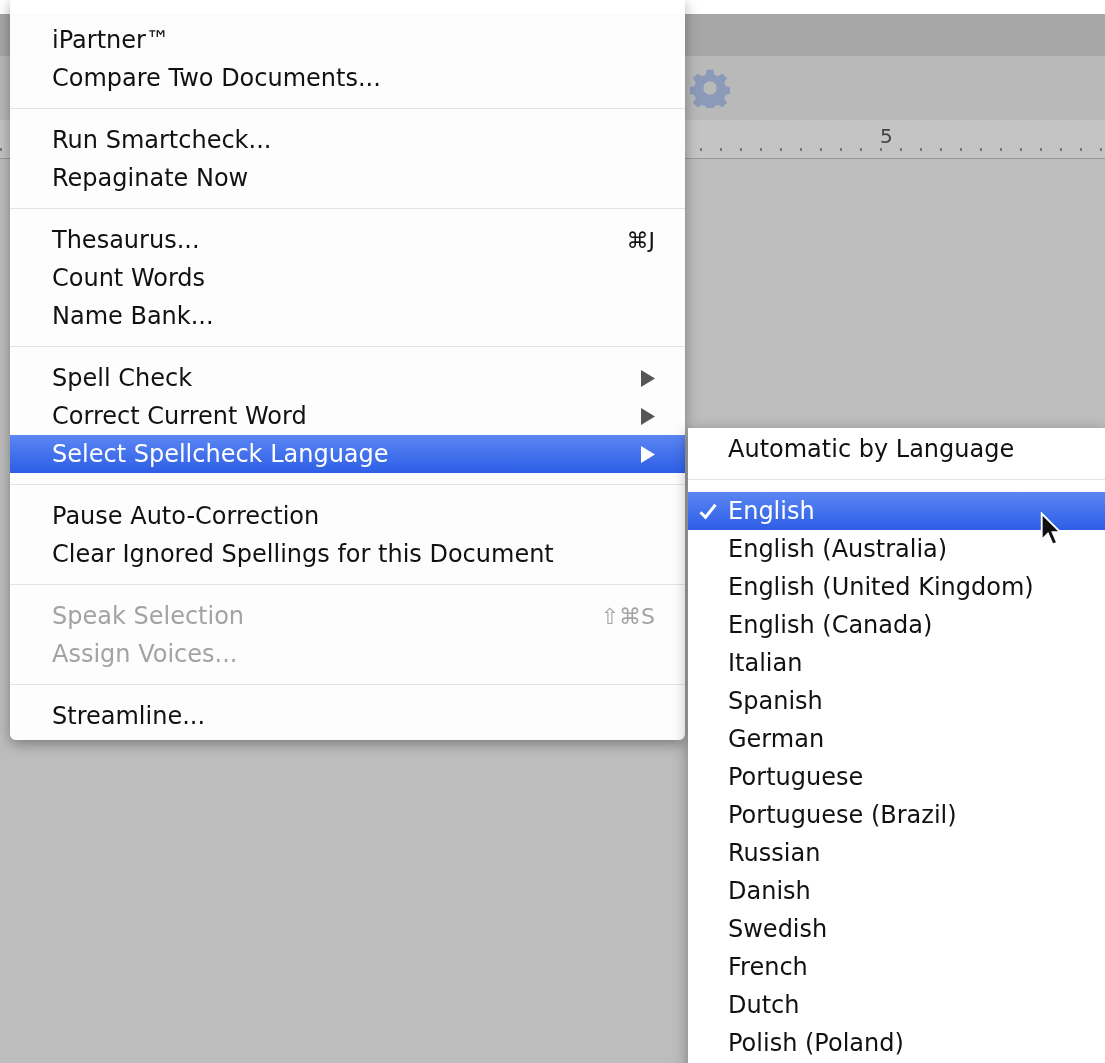 Image resolution: width=1105 pixels, height=1063 pixels. Describe the element at coordinates (347, 454) in the screenshot. I see `menu-item: Select Spellcheck Language` at that location.